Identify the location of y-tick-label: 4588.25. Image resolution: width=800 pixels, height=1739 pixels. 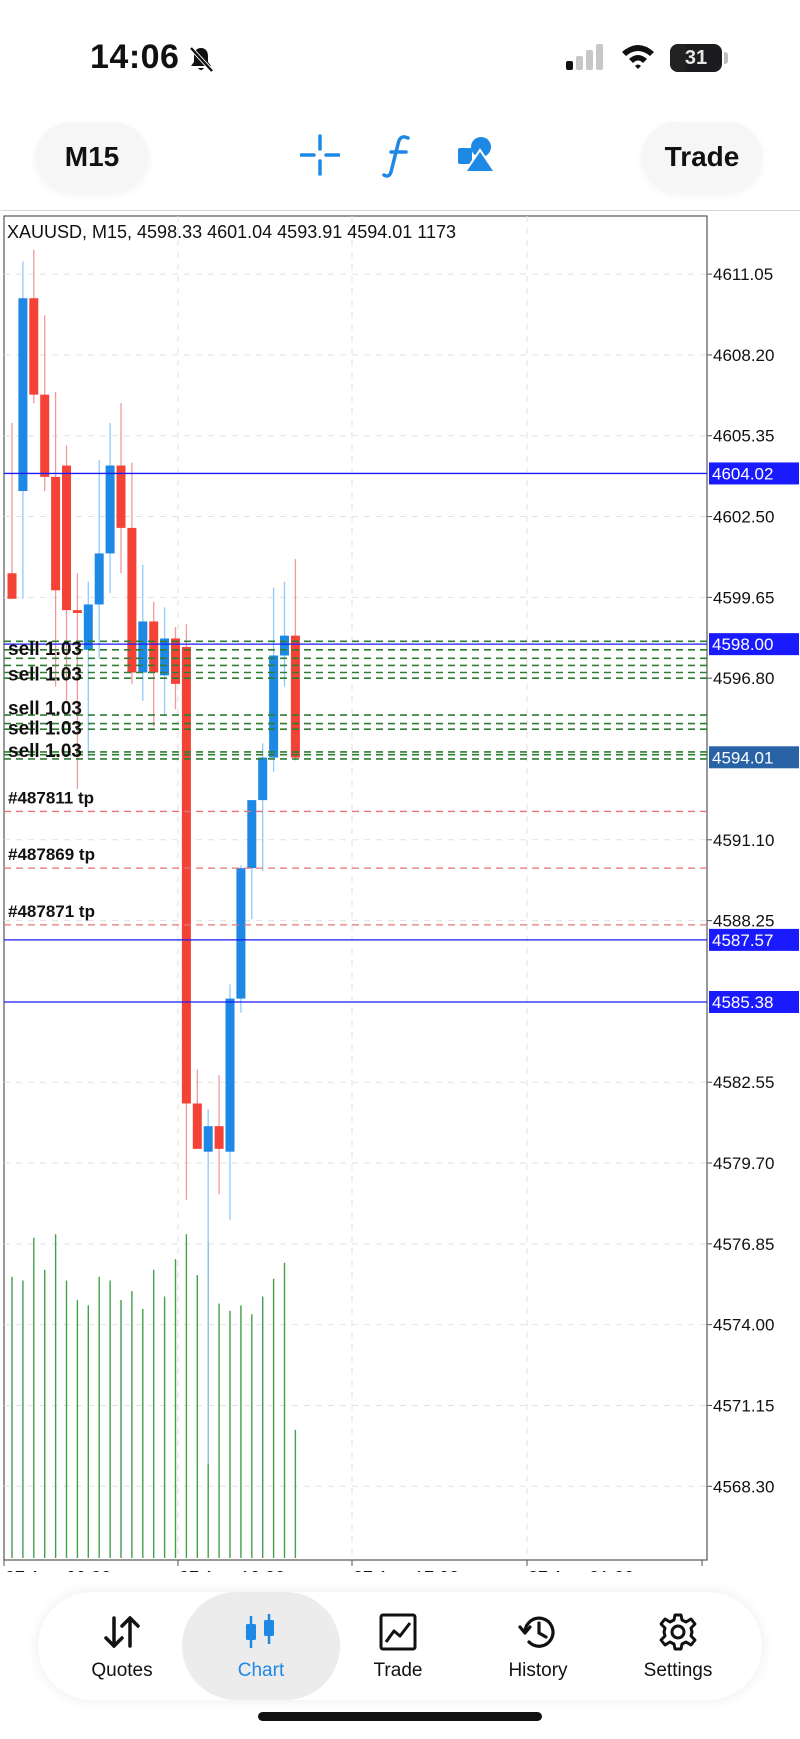
(743, 921).